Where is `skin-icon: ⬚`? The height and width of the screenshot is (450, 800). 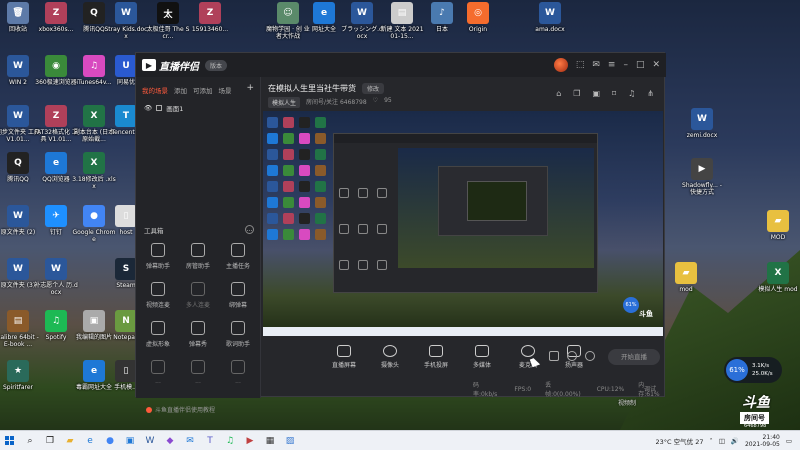 skin-icon: ⬚ is located at coordinates (580, 65).